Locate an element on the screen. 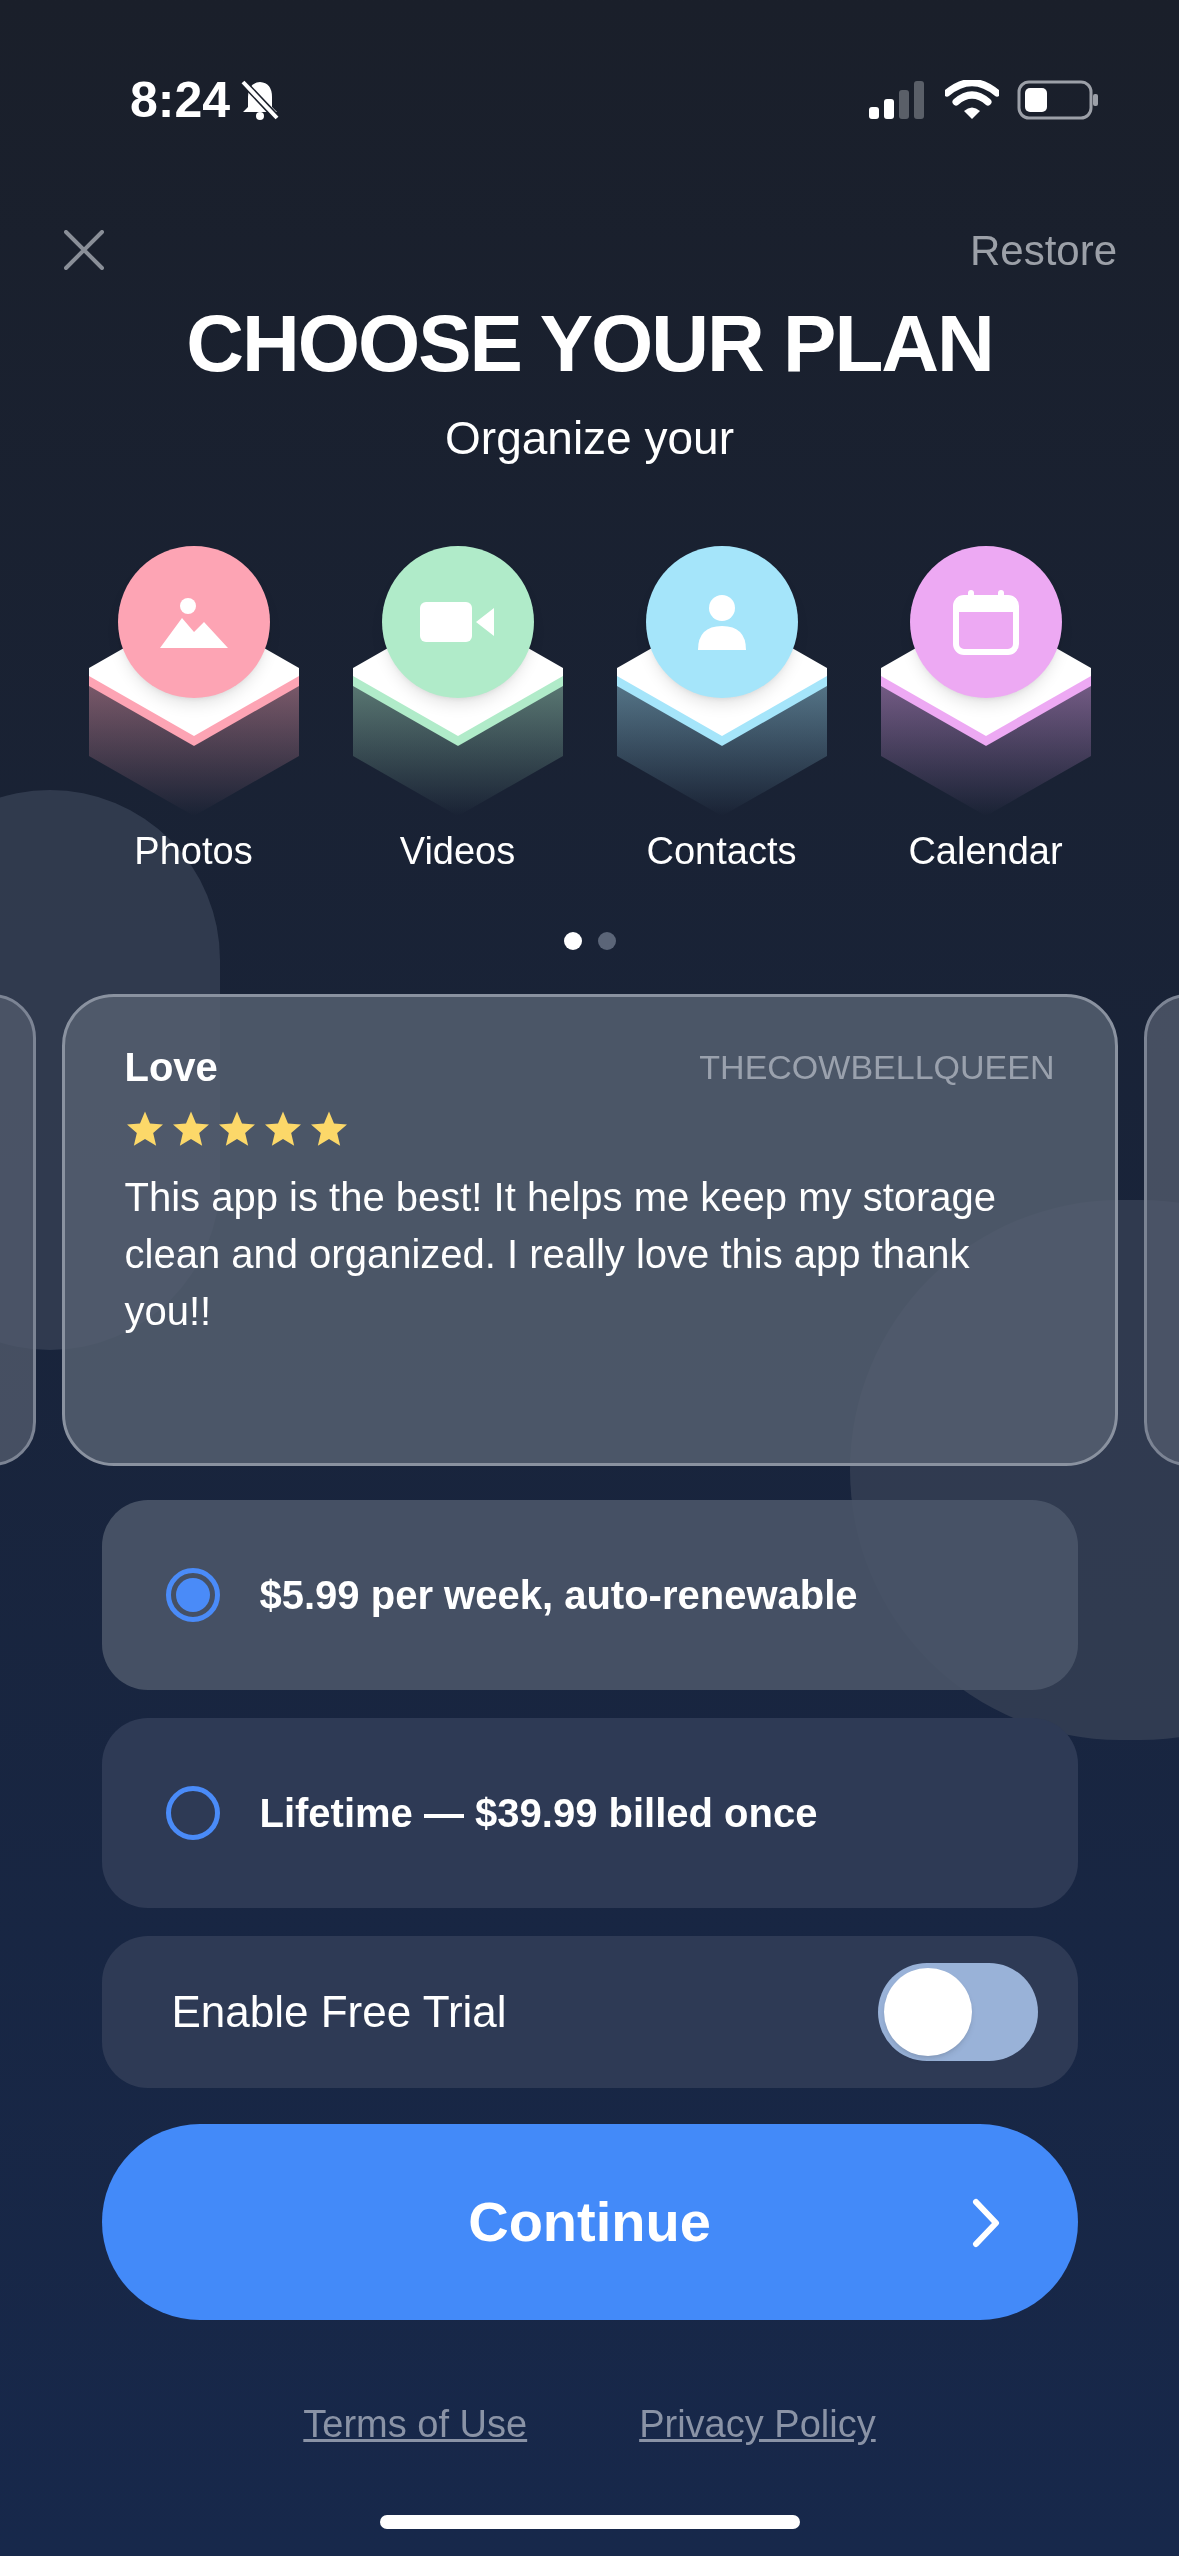 The height and width of the screenshot is (2556, 1179). category-label: Videos is located at coordinates (457, 851).